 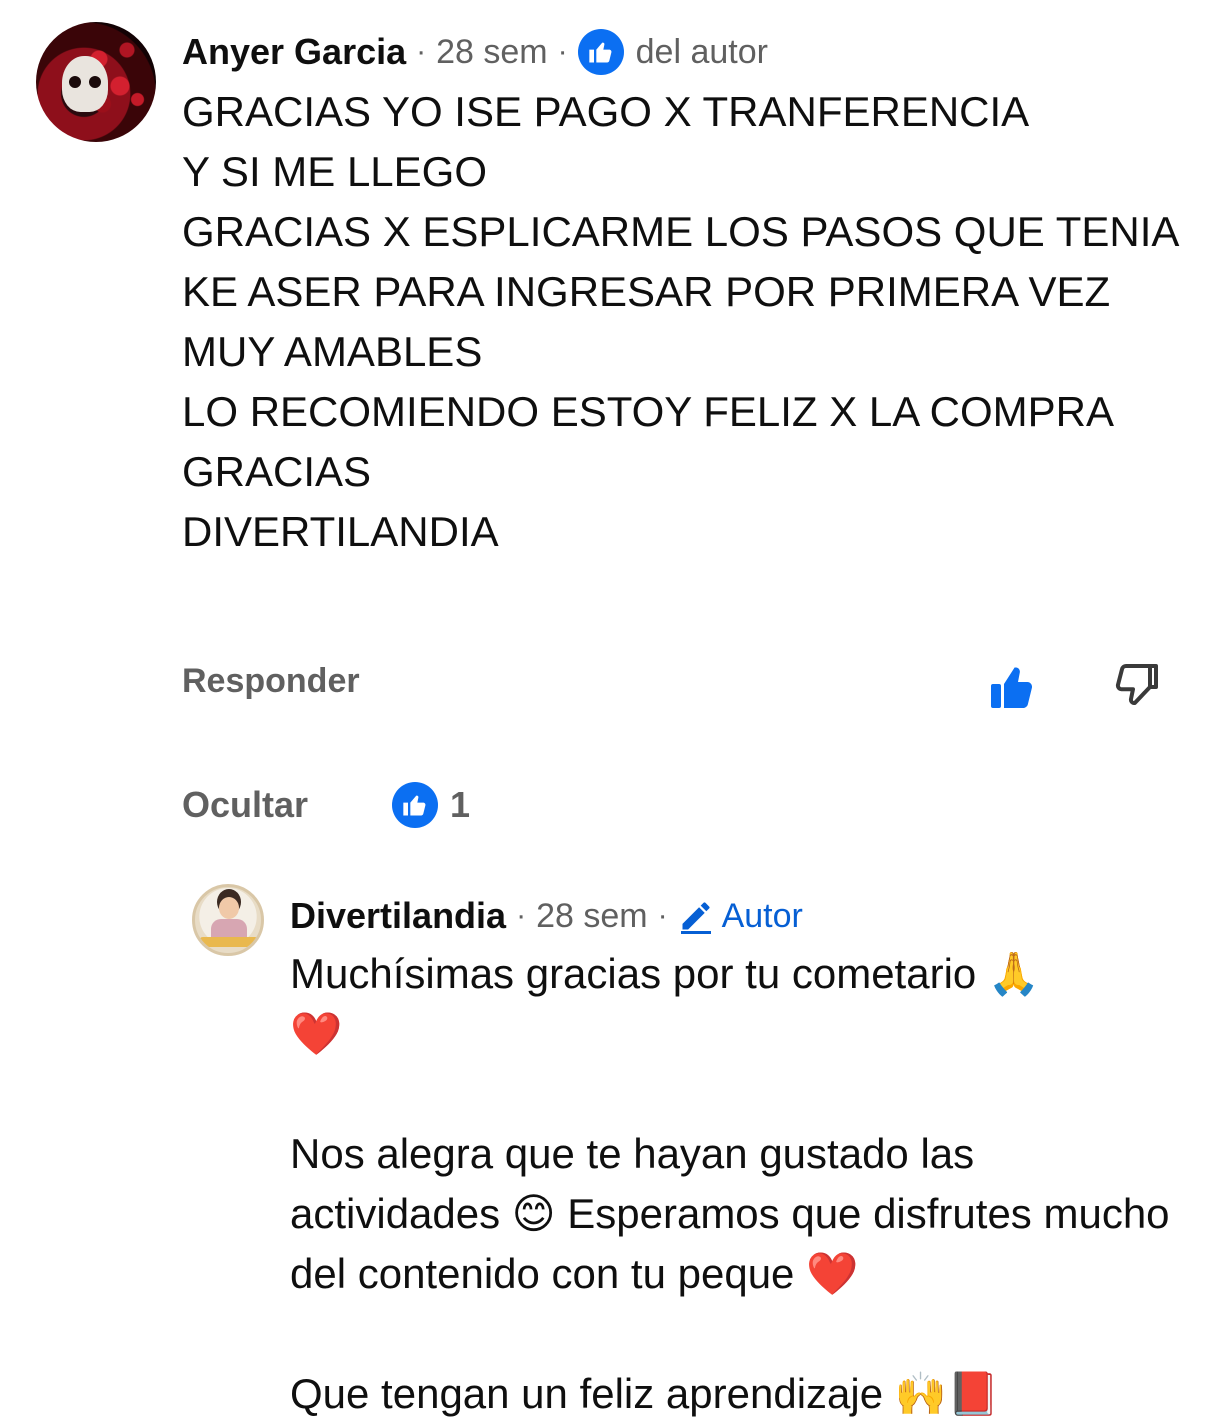 What do you see at coordinates (85, 84) in the screenshot?
I see `avatar-skull` at bounding box center [85, 84].